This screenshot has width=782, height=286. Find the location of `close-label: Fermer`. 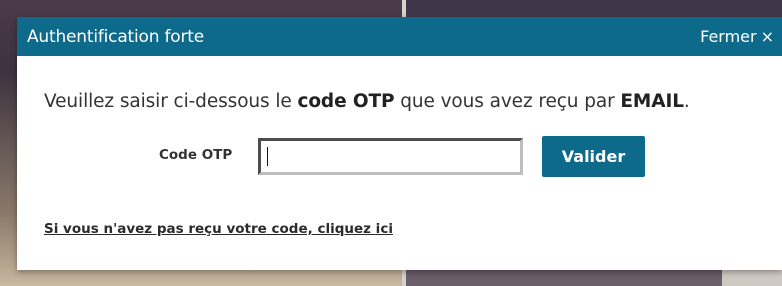

close-label: Fermer is located at coordinates (728, 36).